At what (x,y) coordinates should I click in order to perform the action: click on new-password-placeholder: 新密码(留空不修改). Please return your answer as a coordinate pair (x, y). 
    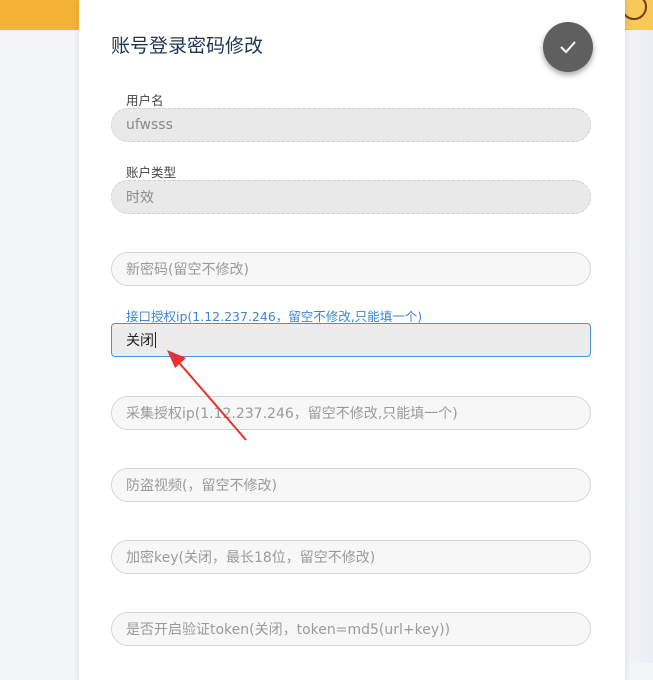
    Looking at the image, I should click on (187, 270).